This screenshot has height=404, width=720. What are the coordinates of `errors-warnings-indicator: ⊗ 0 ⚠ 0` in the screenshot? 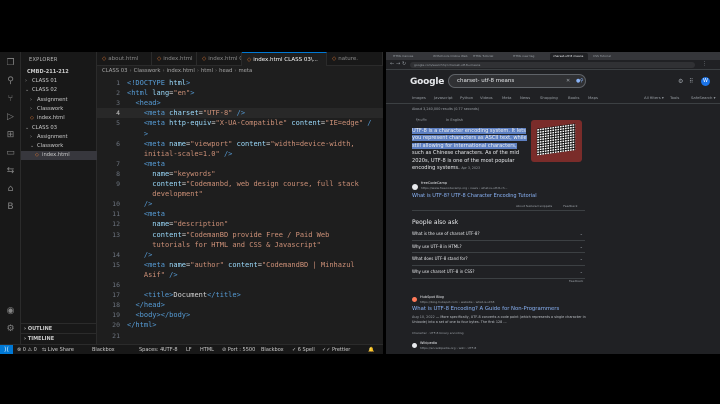 It's located at (27, 349).